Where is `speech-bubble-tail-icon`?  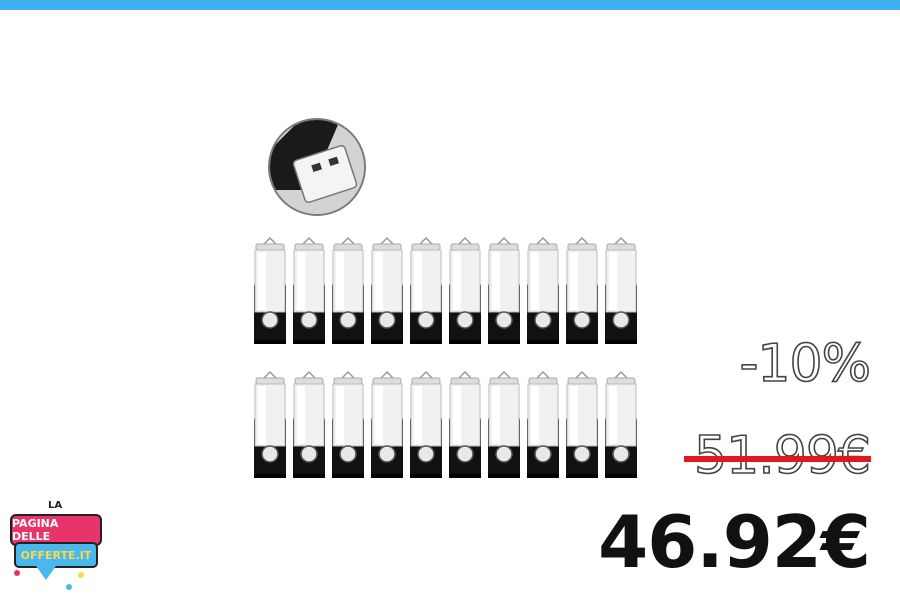
speech-bubble-tail-icon is located at coordinates (46, 573).